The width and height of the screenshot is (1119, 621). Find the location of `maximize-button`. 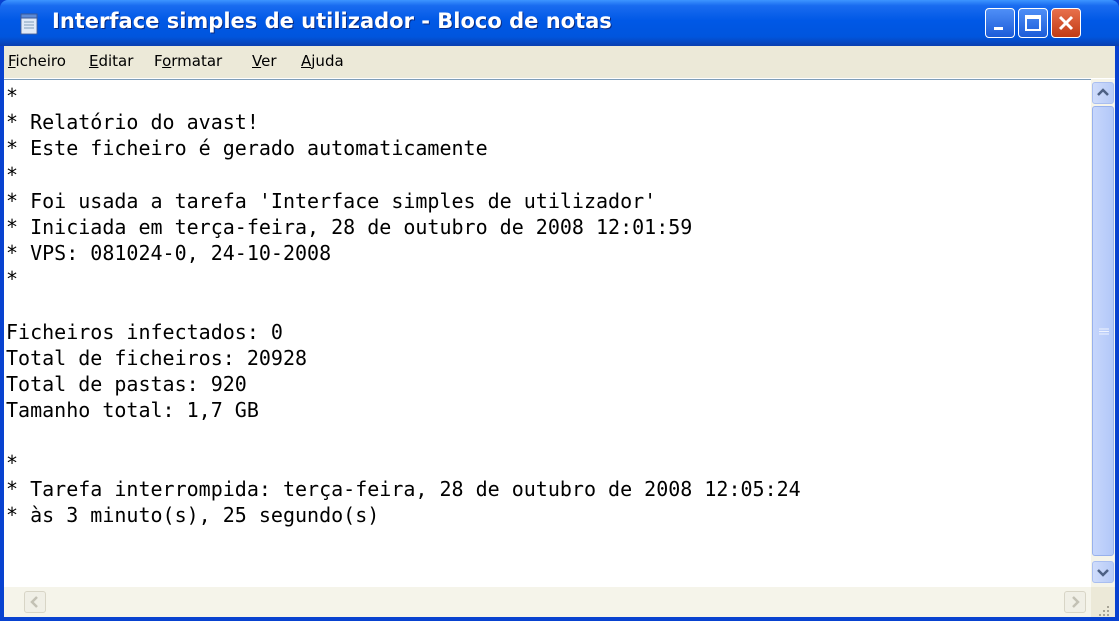

maximize-button is located at coordinates (1033, 23).